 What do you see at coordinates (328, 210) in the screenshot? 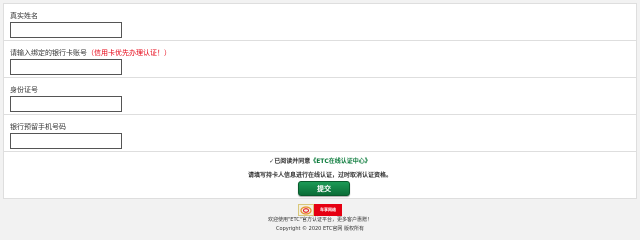
I see `logo-text: 车享网络` at bounding box center [328, 210].